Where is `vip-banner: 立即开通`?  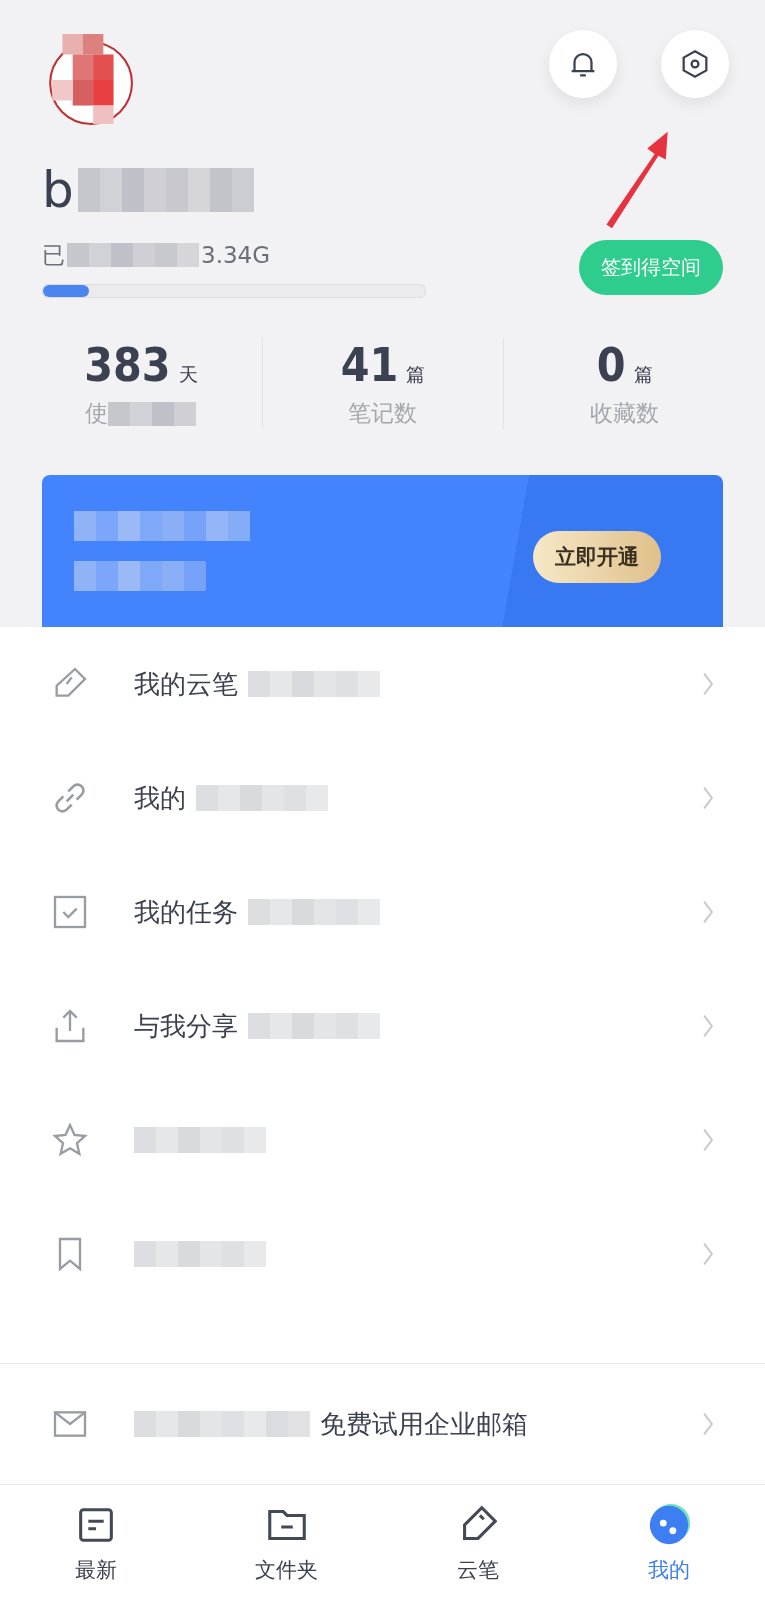
vip-banner: 立即开通 is located at coordinates (382, 551).